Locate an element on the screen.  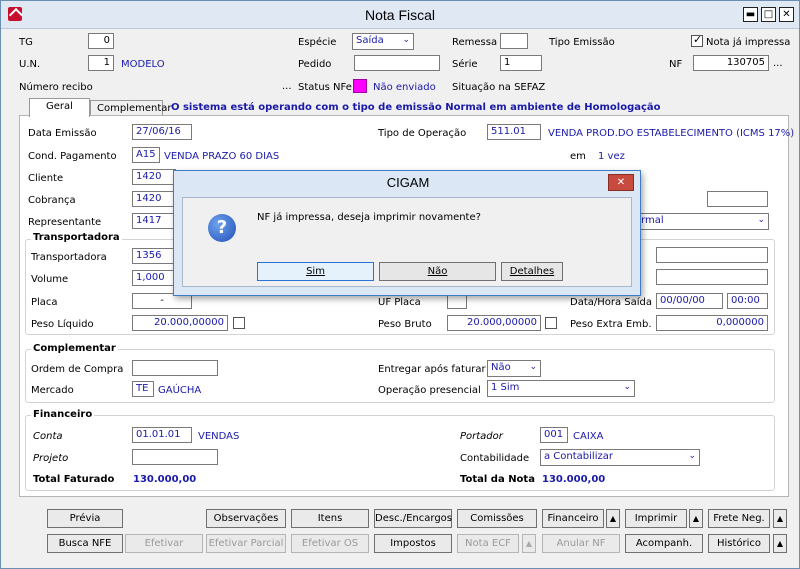
cobranca-extra-field is located at coordinates (737, 199).